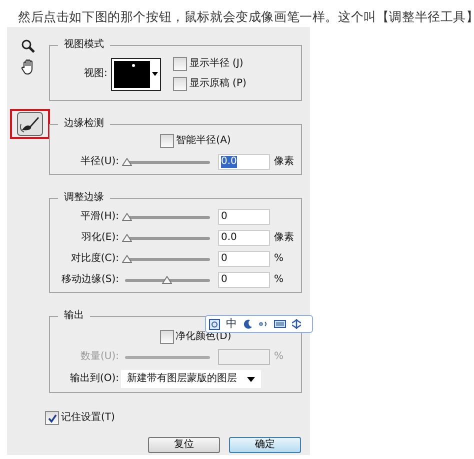 Image resolution: width=474 pixels, height=459 pixels. Describe the element at coordinates (248, 324) in the screenshot. I see `moon-icon` at that location.